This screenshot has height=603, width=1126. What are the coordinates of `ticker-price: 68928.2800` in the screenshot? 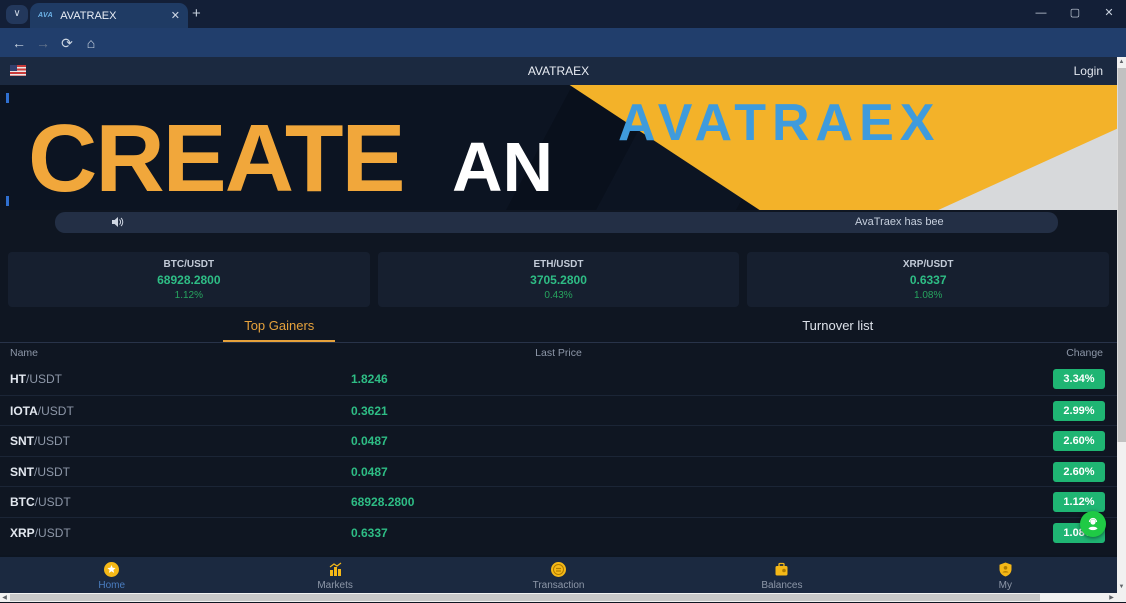 It's located at (189, 280).